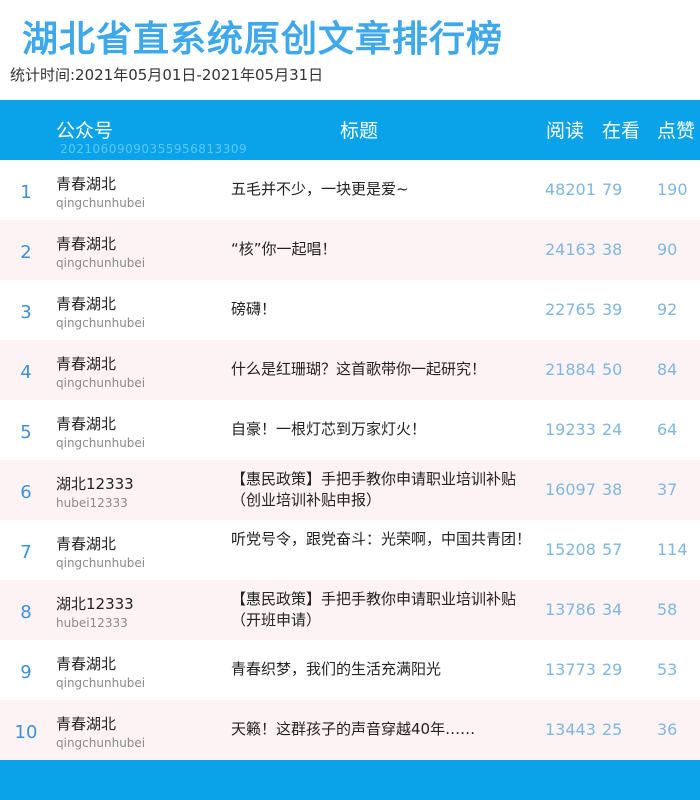 The height and width of the screenshot is (800, 700). I want to click on header-id-code: 20210609090355956813309, so click(154, 149).